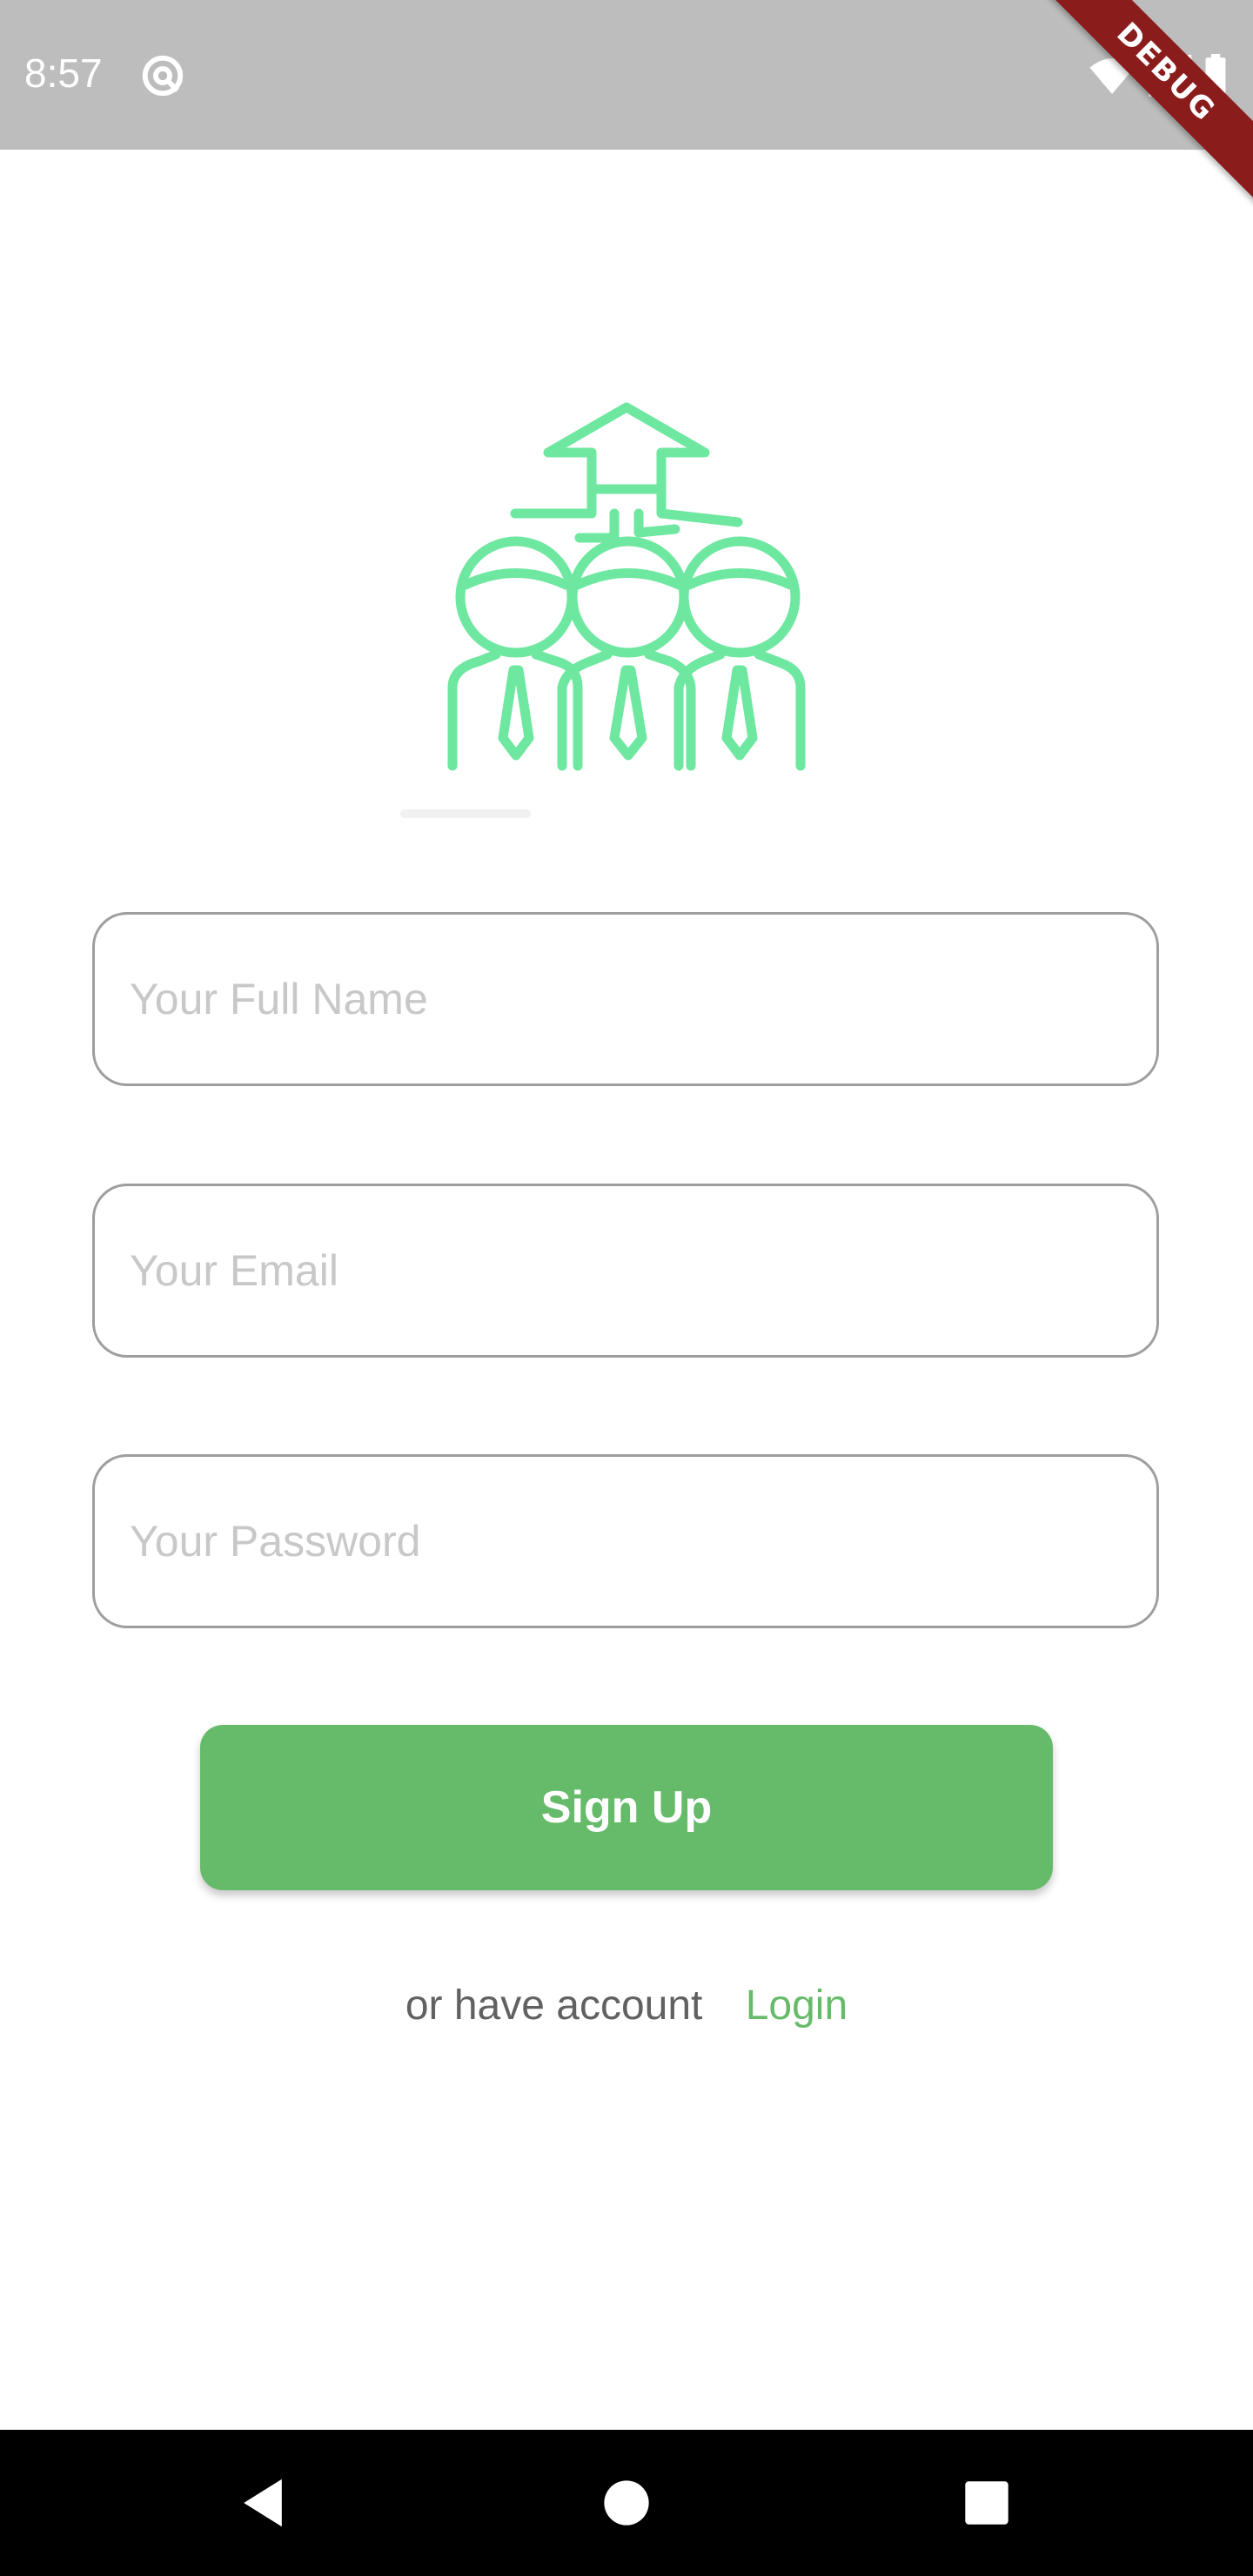 The image size is (1253, 2576). I want to click on nav-recents-button, so click(987, 2503).